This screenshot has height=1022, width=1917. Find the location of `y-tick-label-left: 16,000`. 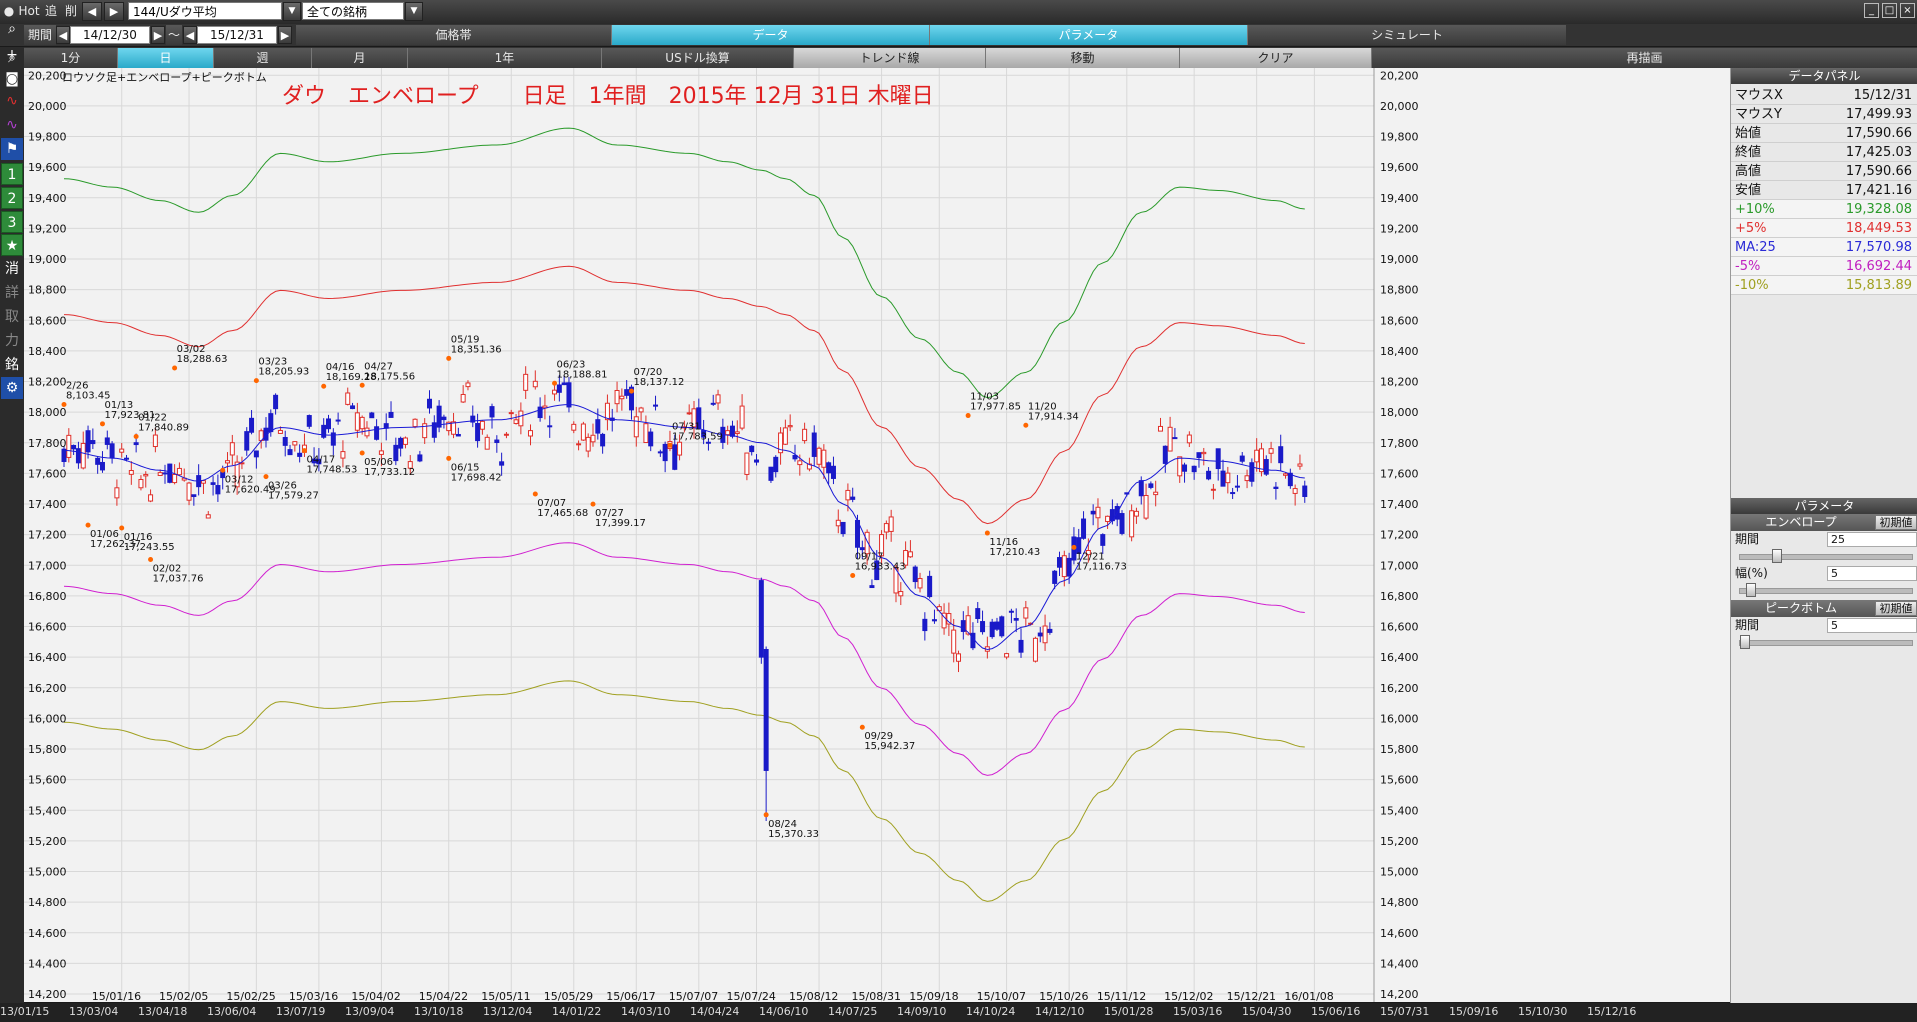

y-tick-label-left: 16,000 is located at coordinates (47, 718).